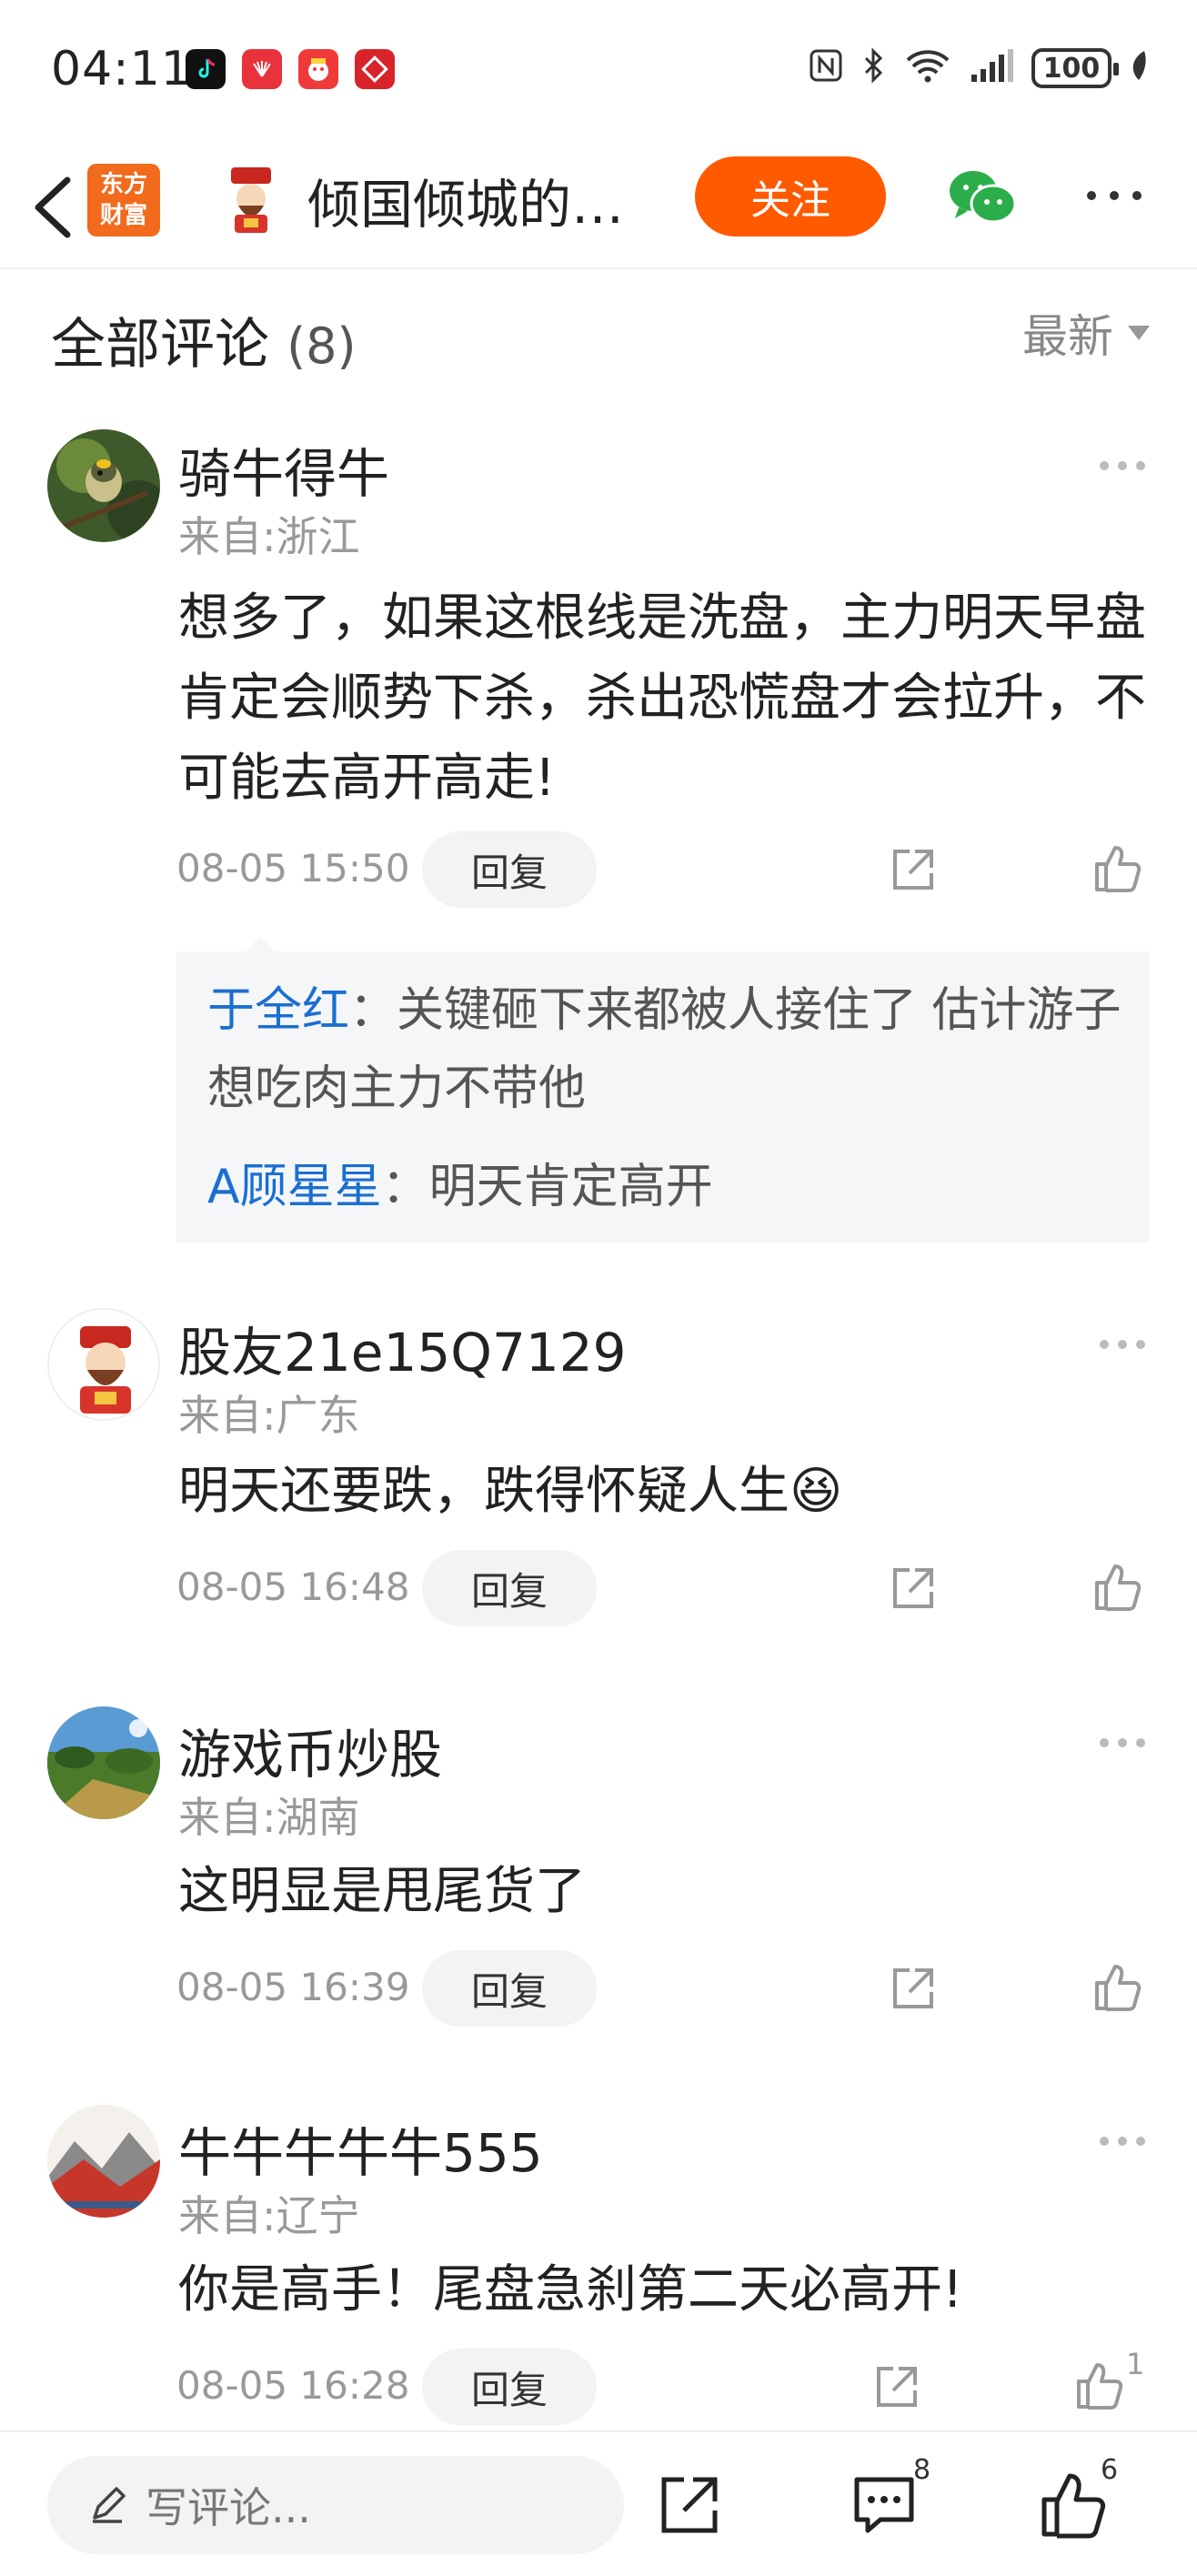  Describe the element at coordinates (402, 1348) in the screenshot. I see `comment-author: 股友21e15Q7129` at that location.